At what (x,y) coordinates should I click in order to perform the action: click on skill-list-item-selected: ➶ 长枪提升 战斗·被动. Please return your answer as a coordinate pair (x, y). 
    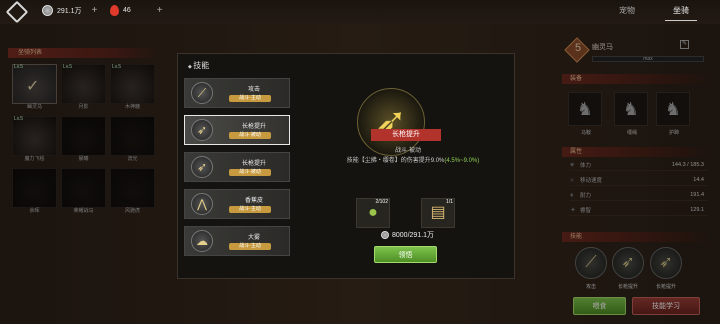
    Looking at the image, I should click on (237, 130).